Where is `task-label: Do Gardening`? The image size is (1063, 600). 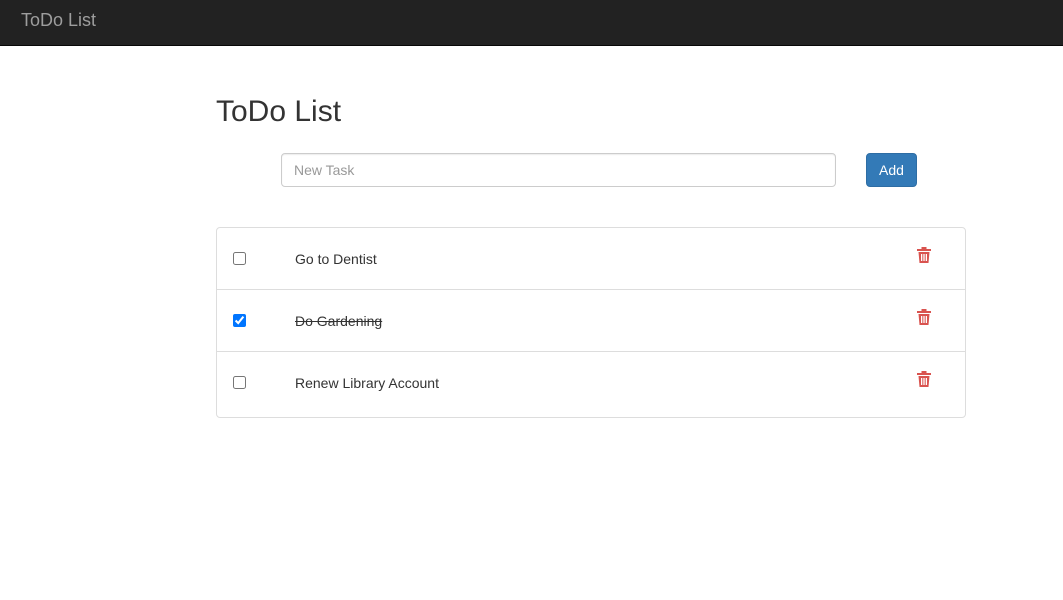 task-label: Do Gardening is located at coordinates (339, 321).